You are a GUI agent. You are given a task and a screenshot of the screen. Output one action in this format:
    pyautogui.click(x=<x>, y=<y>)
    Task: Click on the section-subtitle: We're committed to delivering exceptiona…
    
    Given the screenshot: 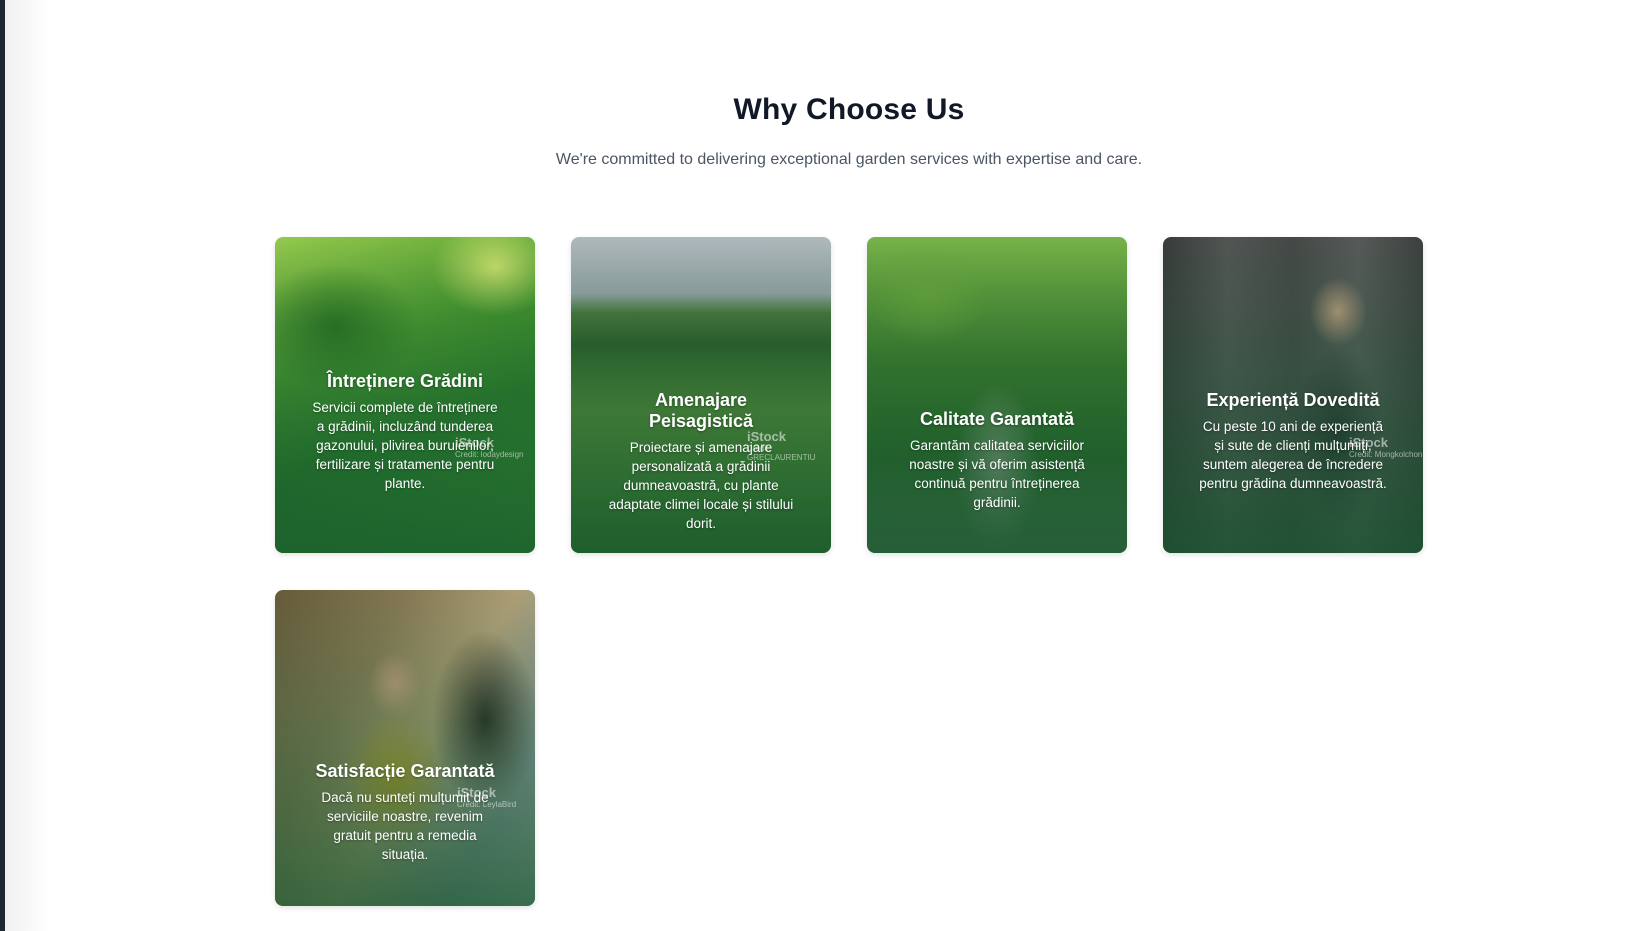 What is the action you would take?
    pyautogui.click(x=849, y=159)
    